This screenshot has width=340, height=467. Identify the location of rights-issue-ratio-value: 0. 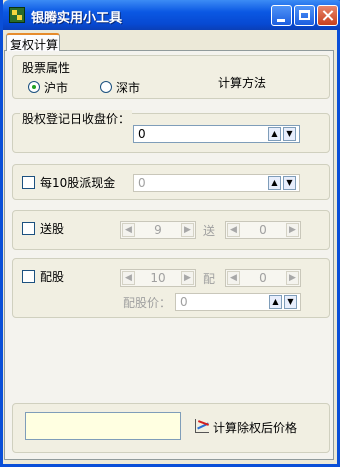
(263, 278).